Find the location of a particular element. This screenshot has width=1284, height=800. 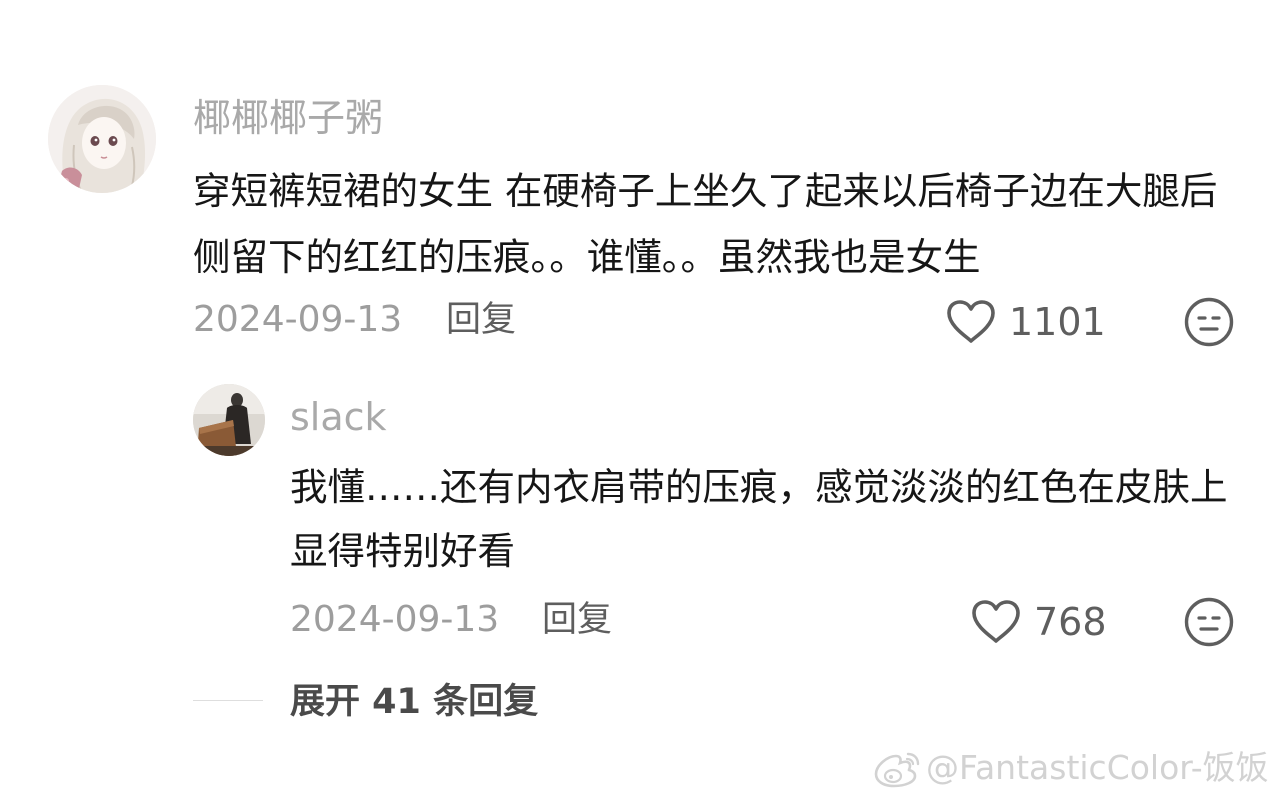

like-button: 1101 is located at coordinates (1025, 322).